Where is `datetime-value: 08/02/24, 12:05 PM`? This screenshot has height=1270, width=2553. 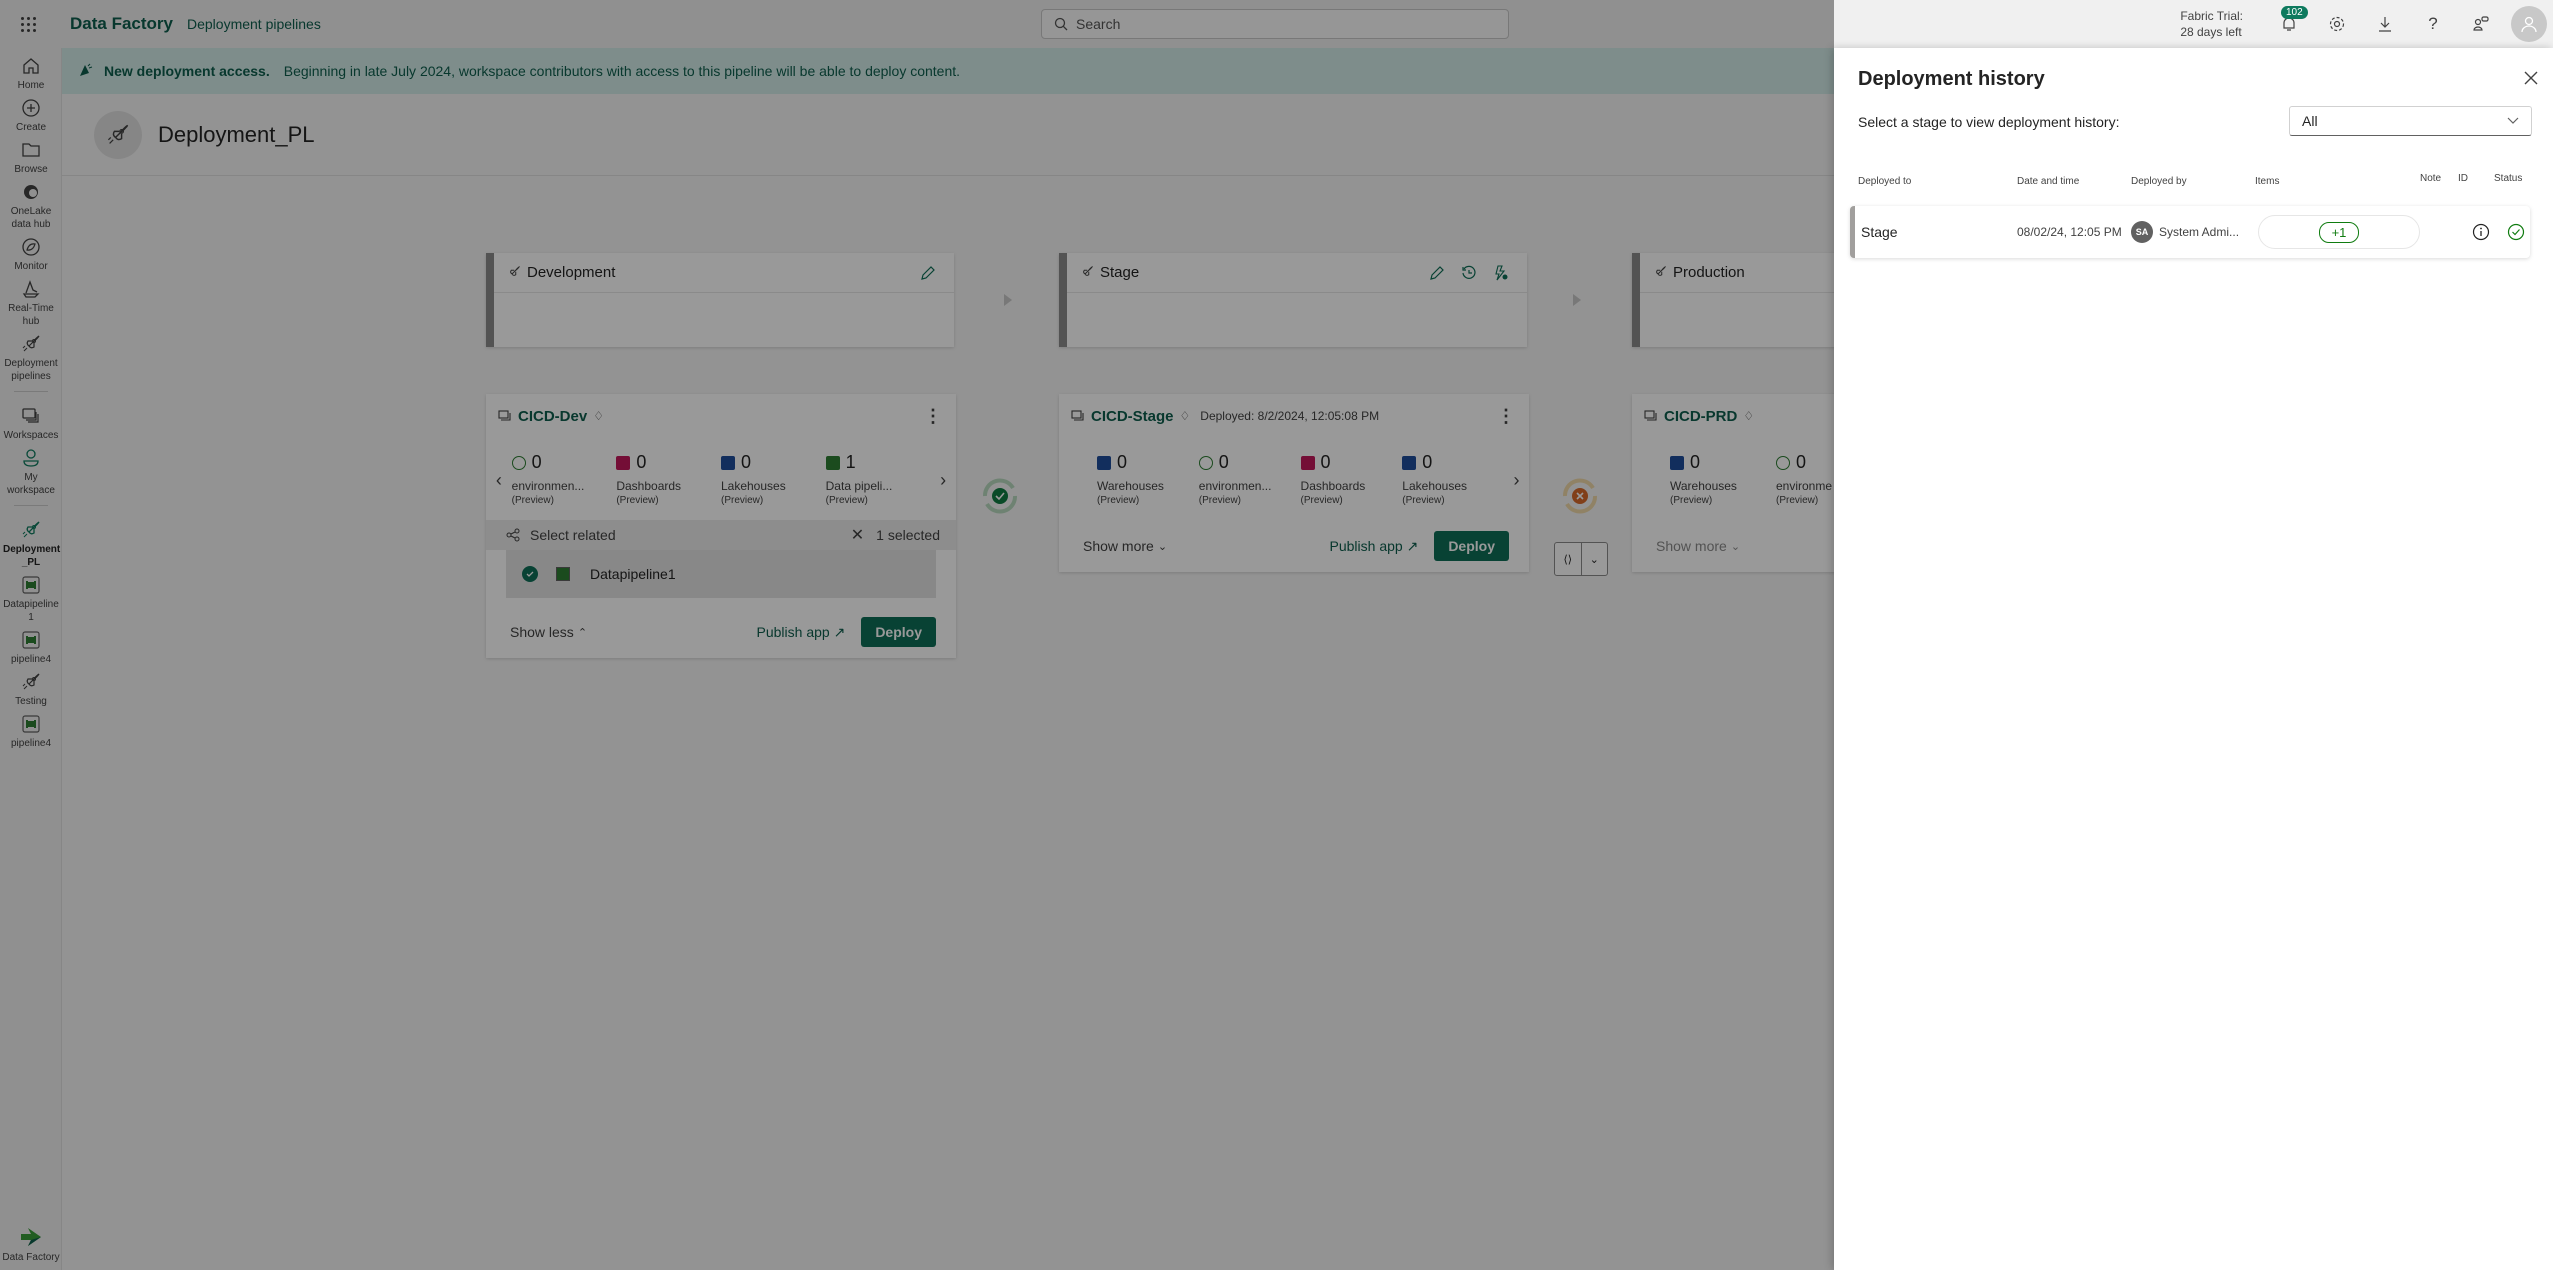 datetime-value: 08/02/24, 12:05 PM is located at coordinates (2069, 232).